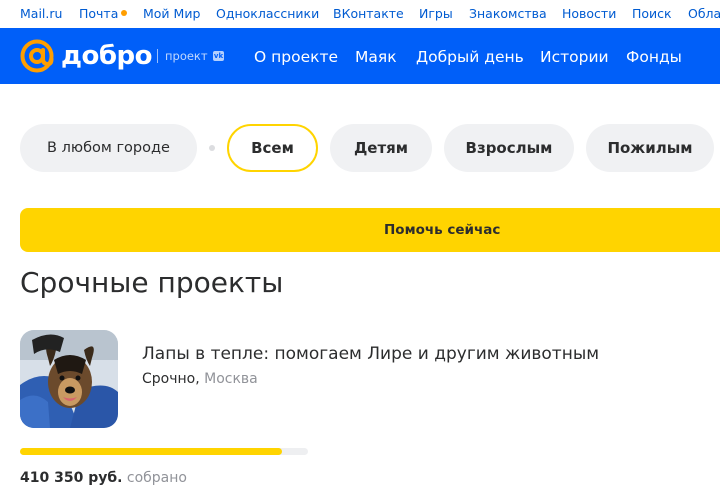  What do you see at coordinates (470, 57) in the screenshot?
I see `nav-good-day: Добрый день` at bounding box center [470, 57].